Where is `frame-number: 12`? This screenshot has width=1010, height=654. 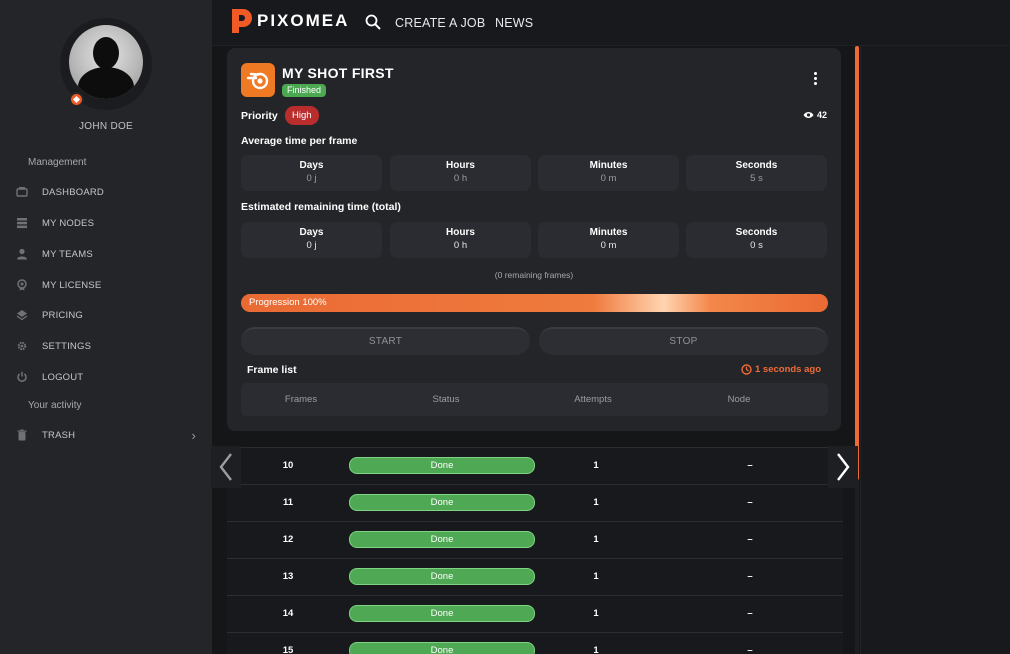 frame-number: 12 is located at coordinates (288, 539).